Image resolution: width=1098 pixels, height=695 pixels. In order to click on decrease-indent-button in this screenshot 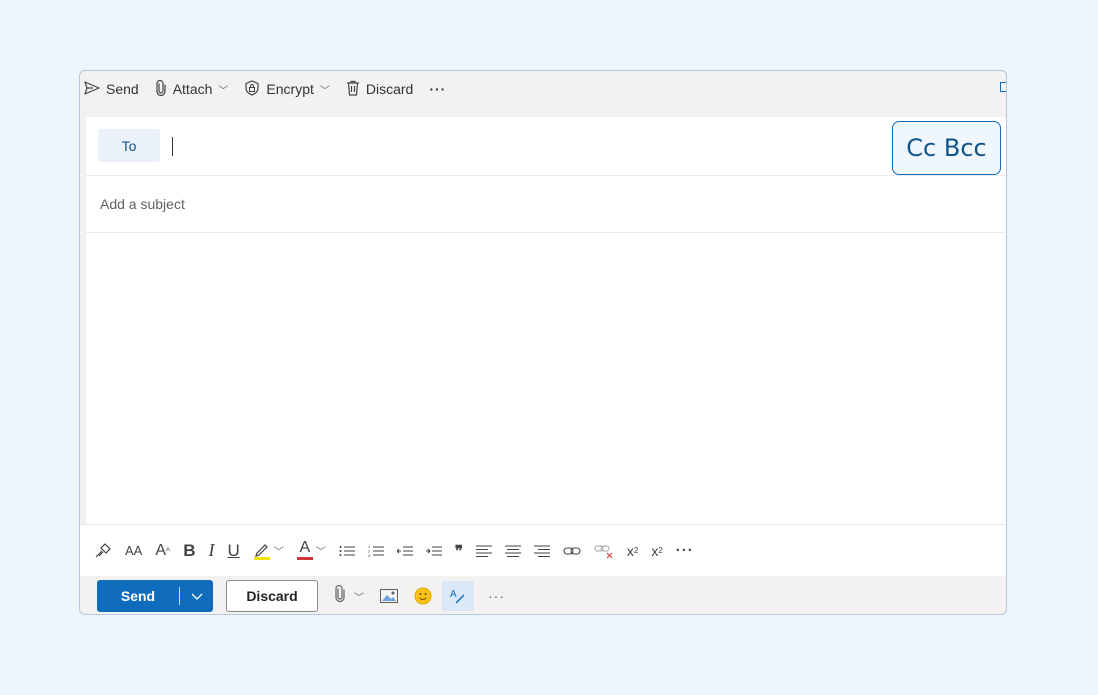, I will do `click(404, 551)`.